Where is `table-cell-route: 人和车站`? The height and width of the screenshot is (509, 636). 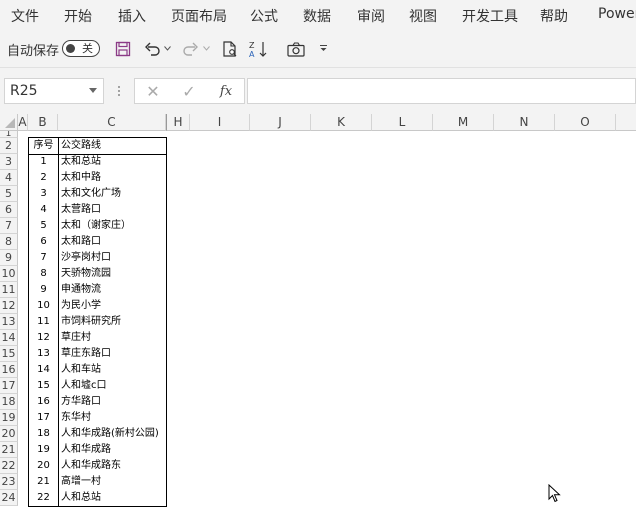
table-cell-route: 人和车站 is located at coordinates (113, 370).